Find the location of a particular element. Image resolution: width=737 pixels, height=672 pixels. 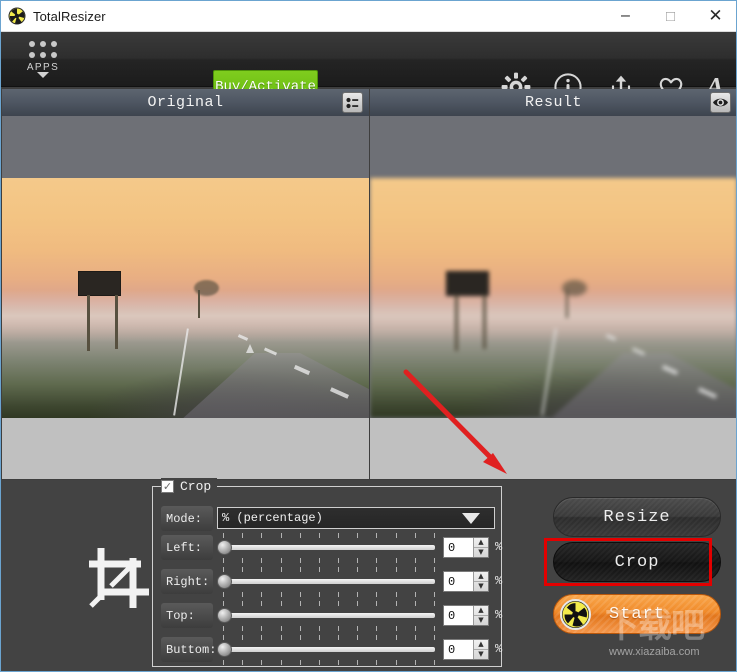

top-value: 0 is located at coordinates (458, 615).